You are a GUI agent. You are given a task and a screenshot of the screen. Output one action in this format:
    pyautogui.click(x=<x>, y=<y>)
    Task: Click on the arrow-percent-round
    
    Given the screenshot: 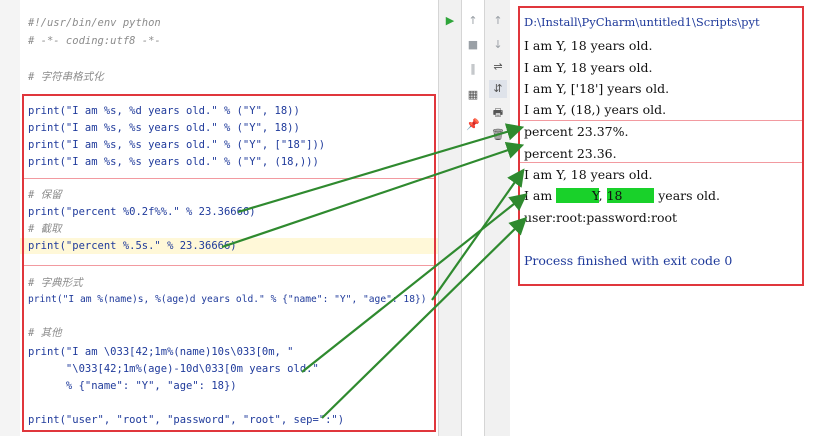 What is the action you would take?
    pyautogui.click(x=381, y=168)
    